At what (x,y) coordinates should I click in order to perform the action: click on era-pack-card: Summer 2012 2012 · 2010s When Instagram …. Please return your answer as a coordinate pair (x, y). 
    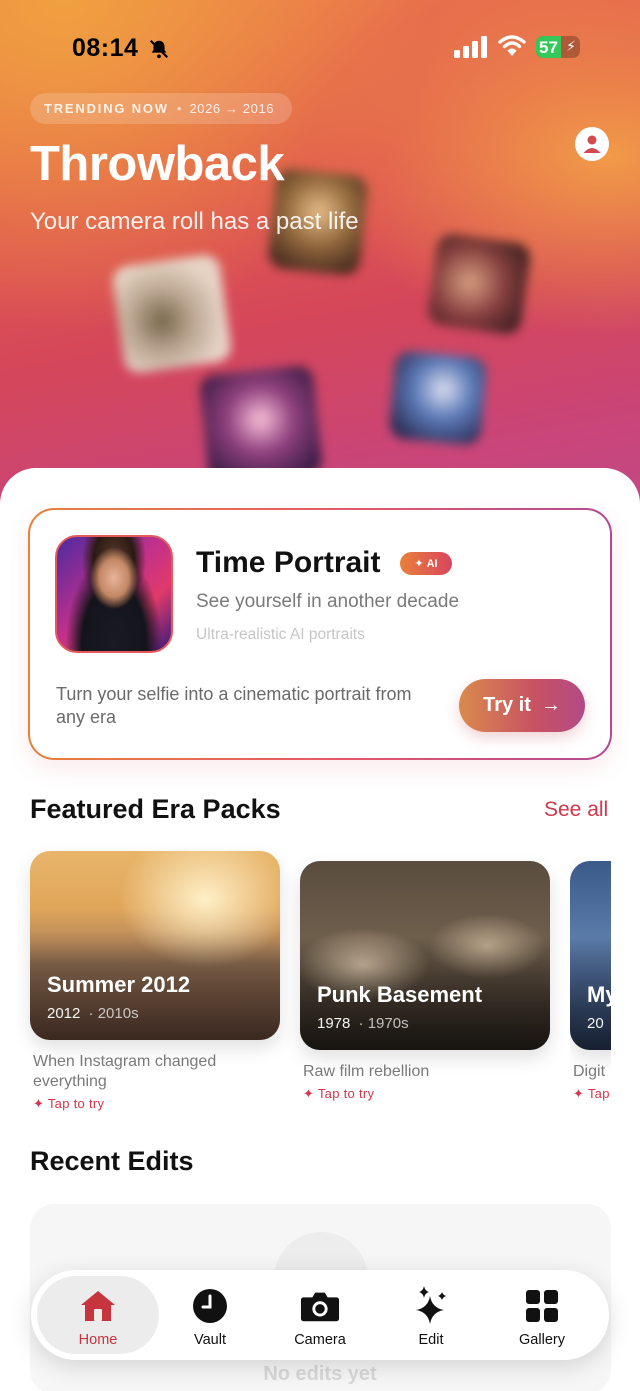
    Looking at the image, I should click on (155, 981).